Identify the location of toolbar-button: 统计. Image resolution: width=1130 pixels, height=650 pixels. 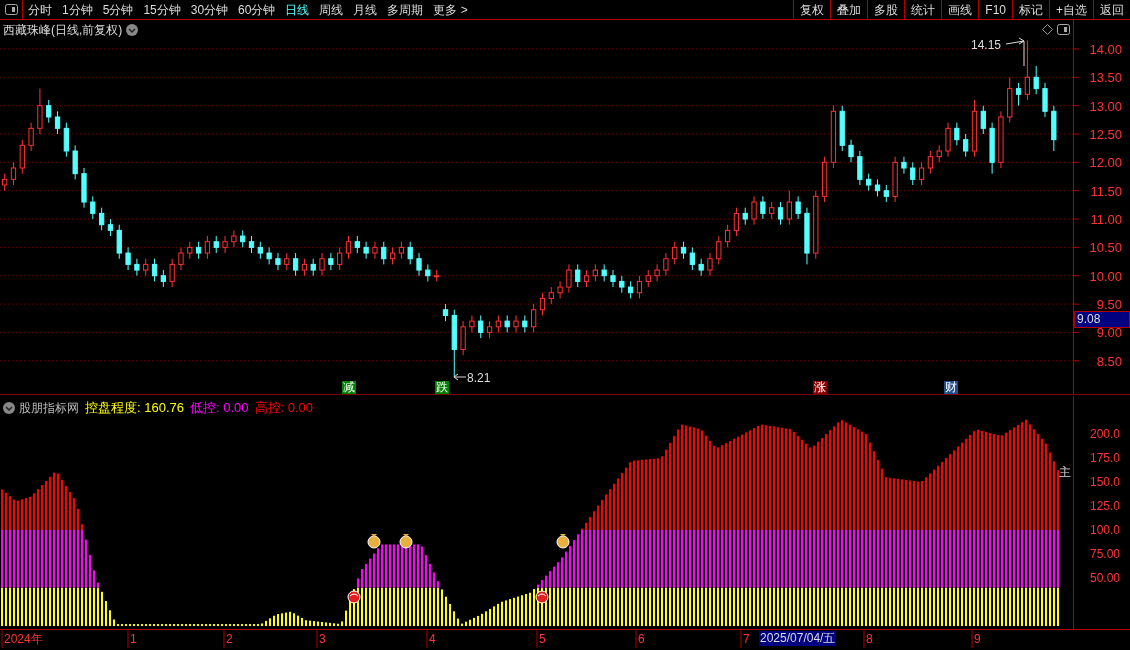
(923, 9).